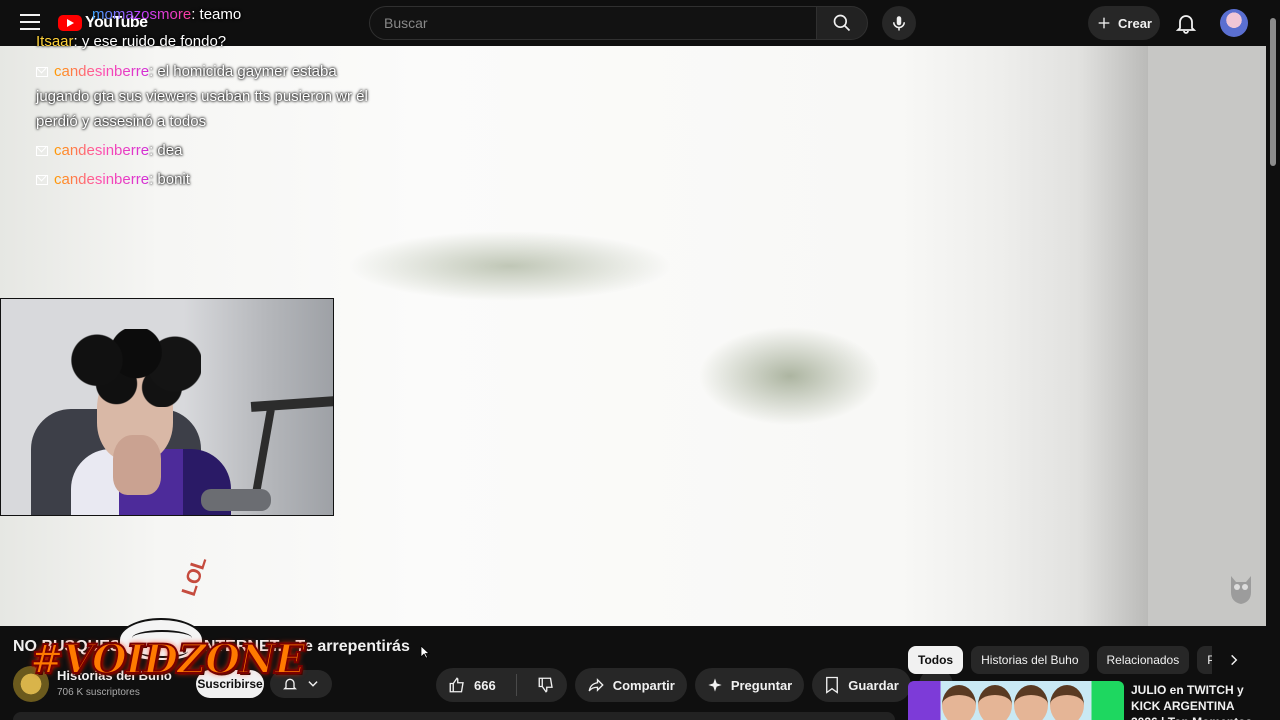 This screenshot has width=1280, height=720. Describe the element at coordinates (1204, 660) in the screenshot. I see `chip-for-you: Para ti` at that location.